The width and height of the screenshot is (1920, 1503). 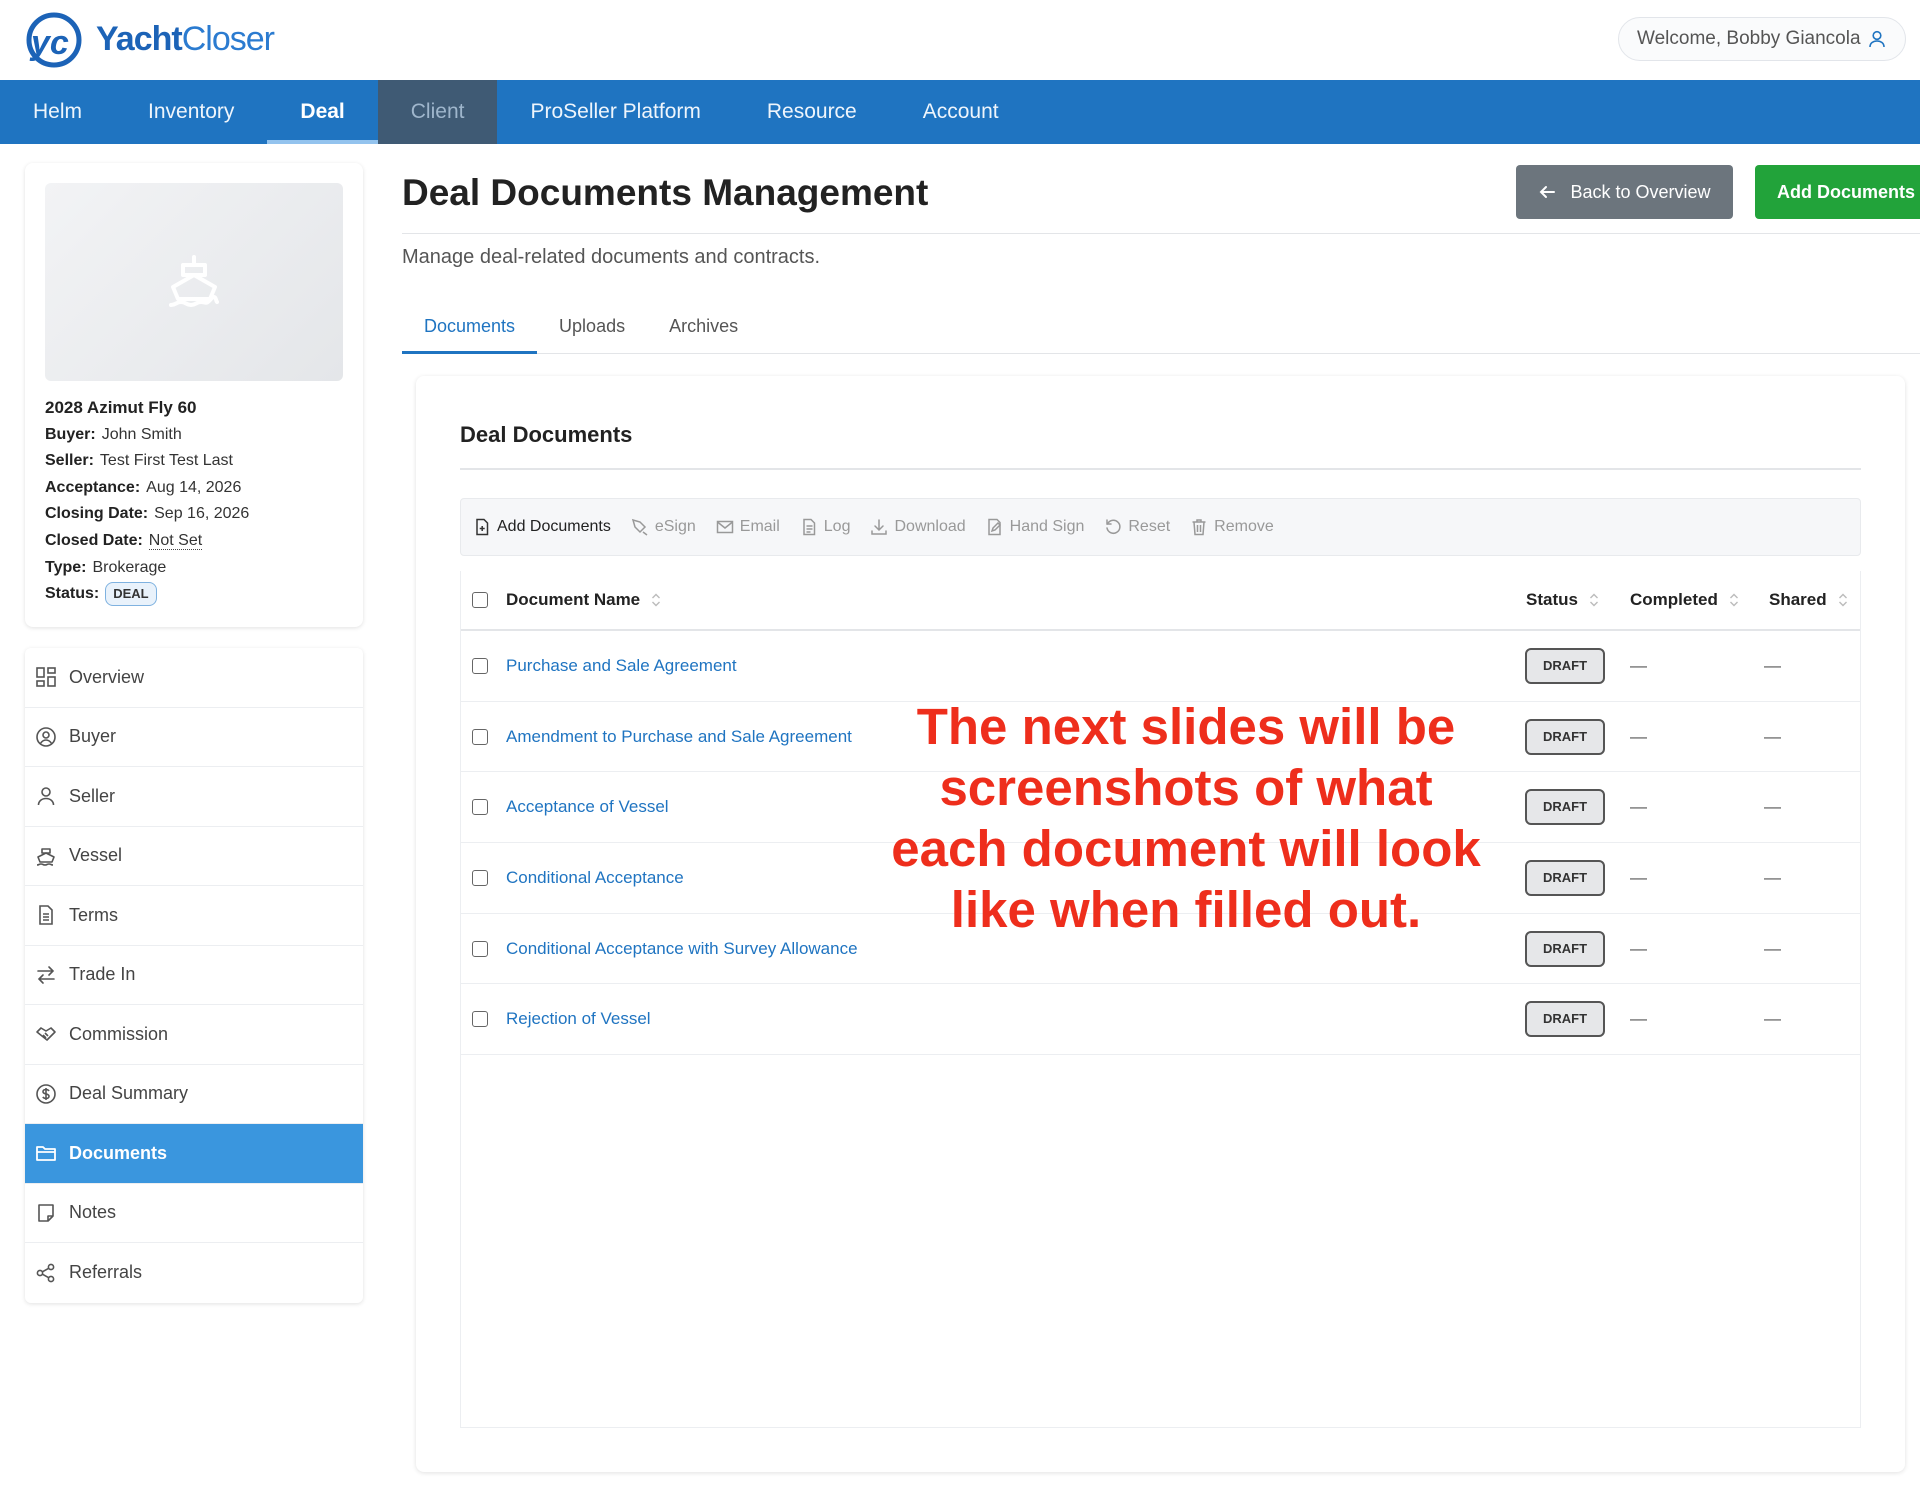 I want to click on logo-wordmark: YachtCloser, so click(x=185, y=38).